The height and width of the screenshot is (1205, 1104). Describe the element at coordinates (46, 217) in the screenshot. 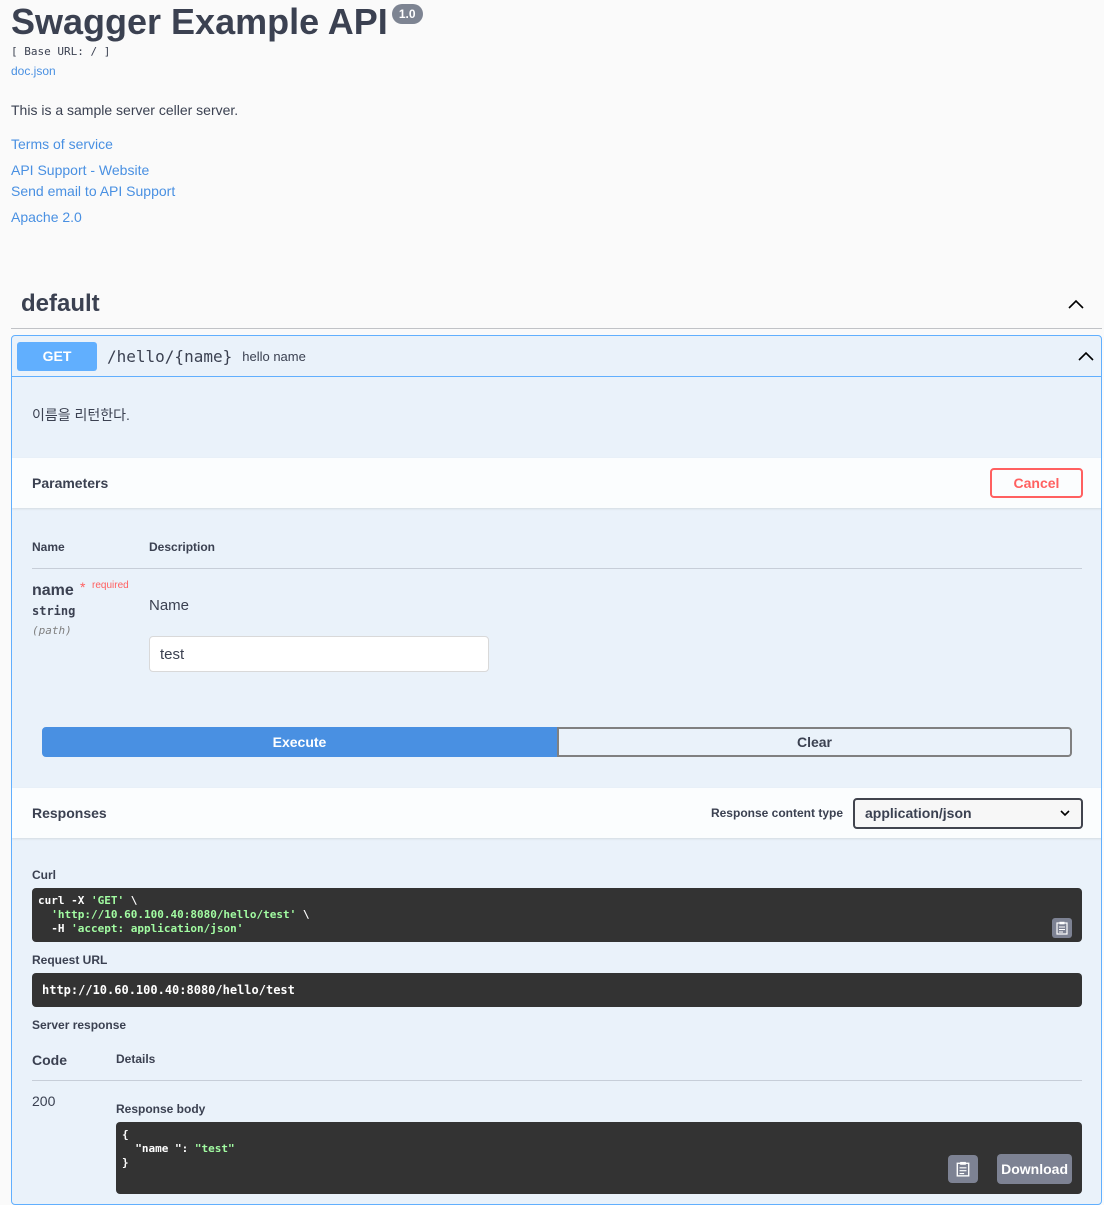

I see `license-link: Apache 2.0` at that location.